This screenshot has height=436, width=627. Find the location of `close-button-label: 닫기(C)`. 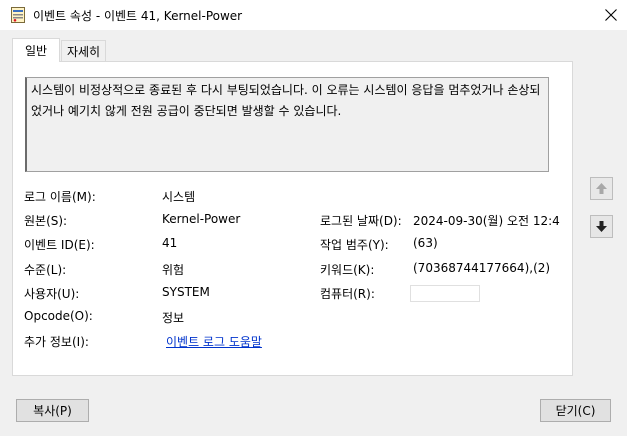

close-button-label: 닫기(C) is located at coordinates (575, 411).